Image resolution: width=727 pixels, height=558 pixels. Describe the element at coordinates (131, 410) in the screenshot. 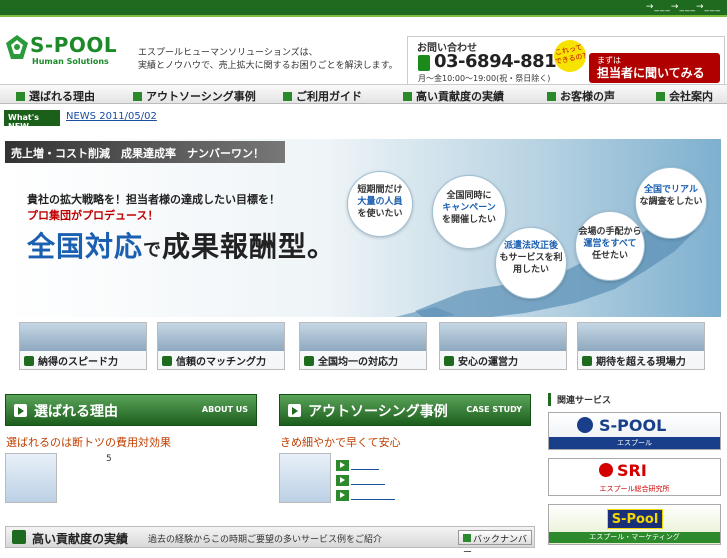

I see `section-reason-header: 選ばれる理由 ABOUT US` at that location.